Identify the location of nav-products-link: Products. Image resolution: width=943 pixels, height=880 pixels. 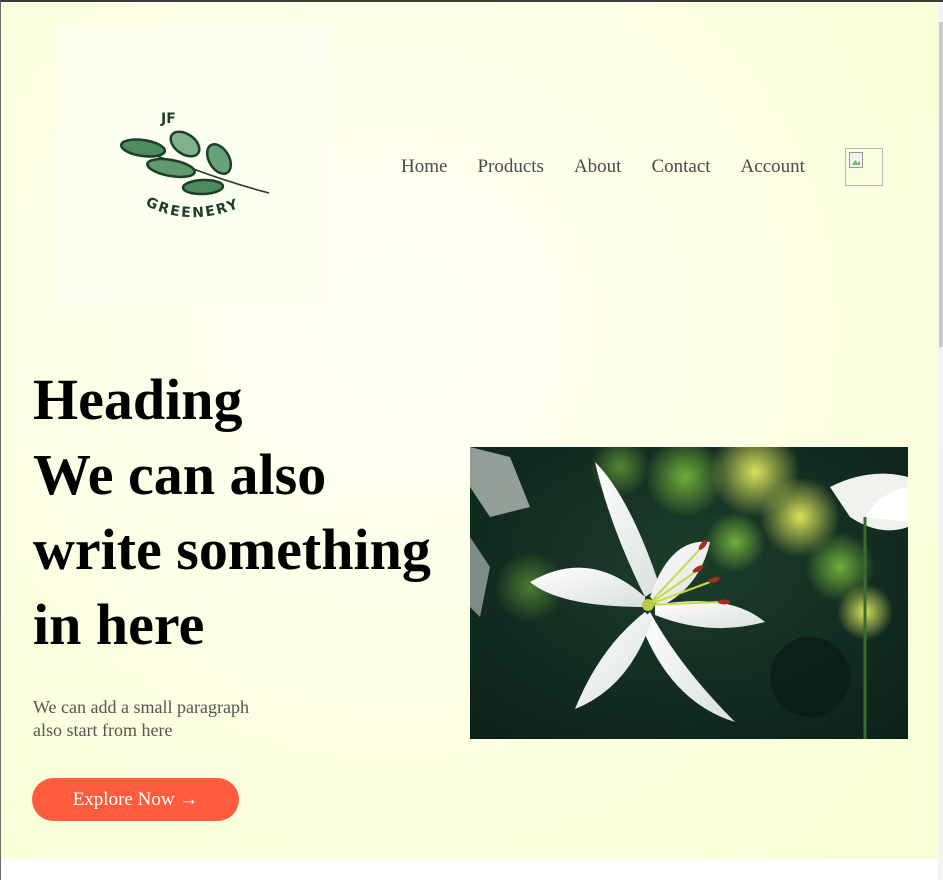
(510, 167).